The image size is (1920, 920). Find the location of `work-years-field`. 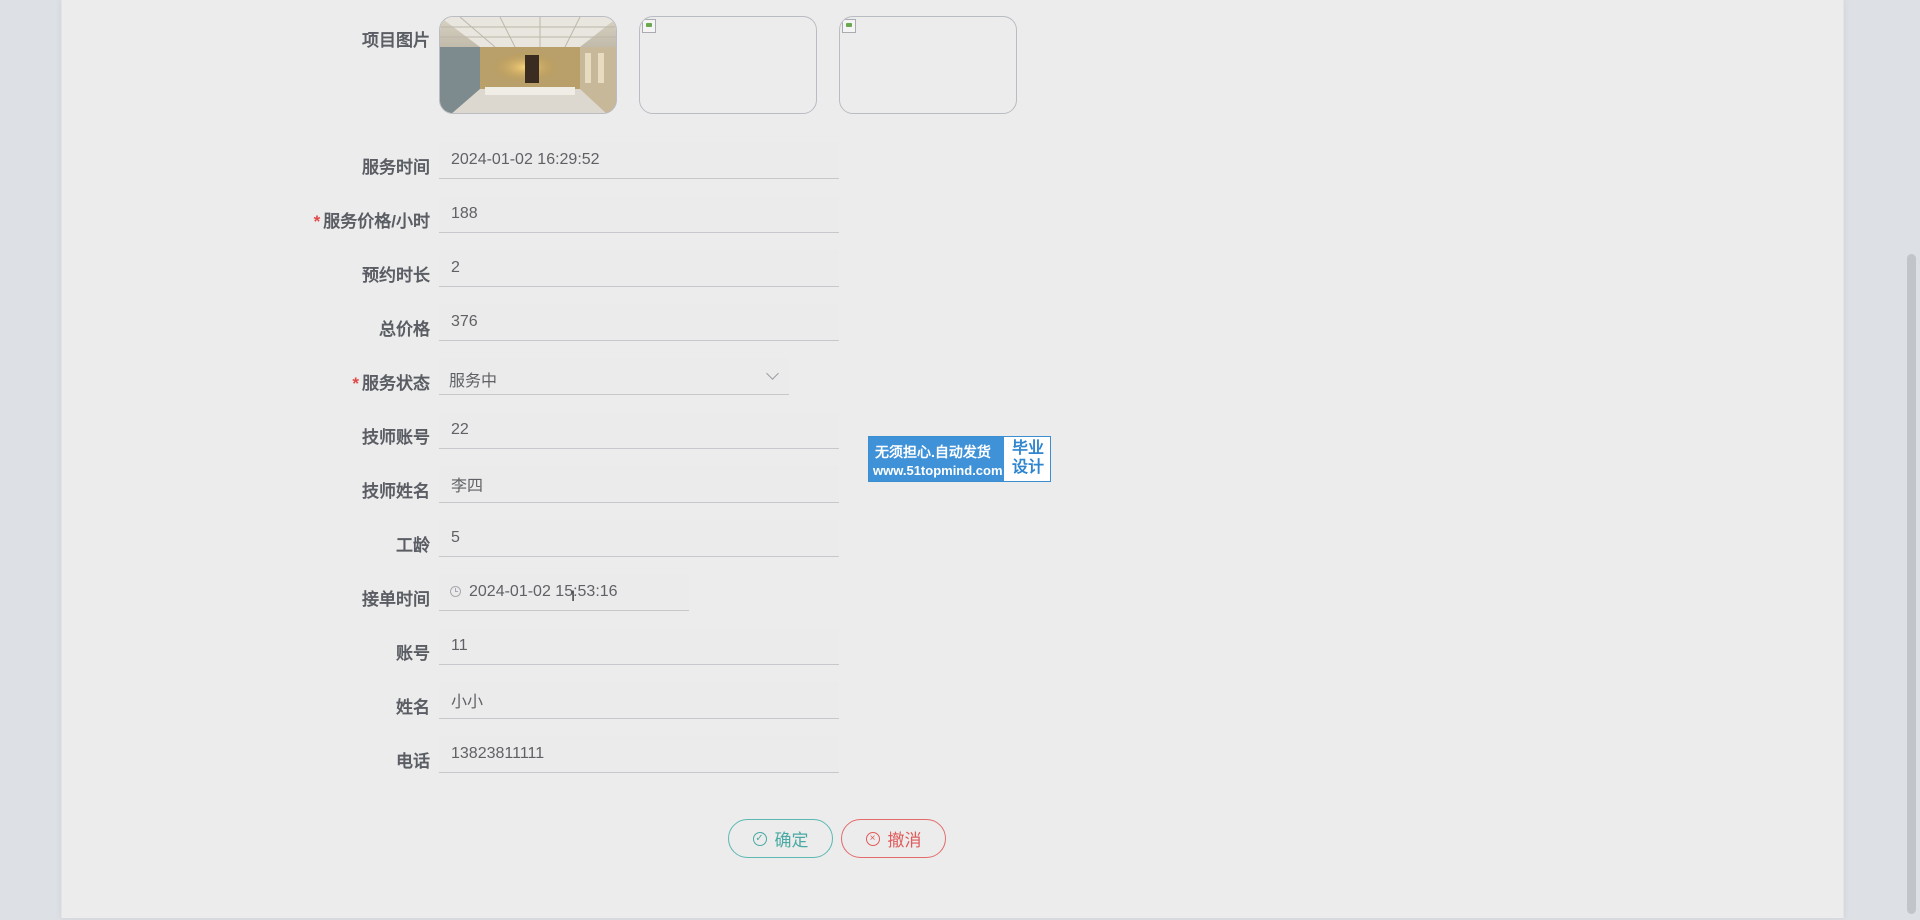

work-years-field is located at coordinates (639, 538).